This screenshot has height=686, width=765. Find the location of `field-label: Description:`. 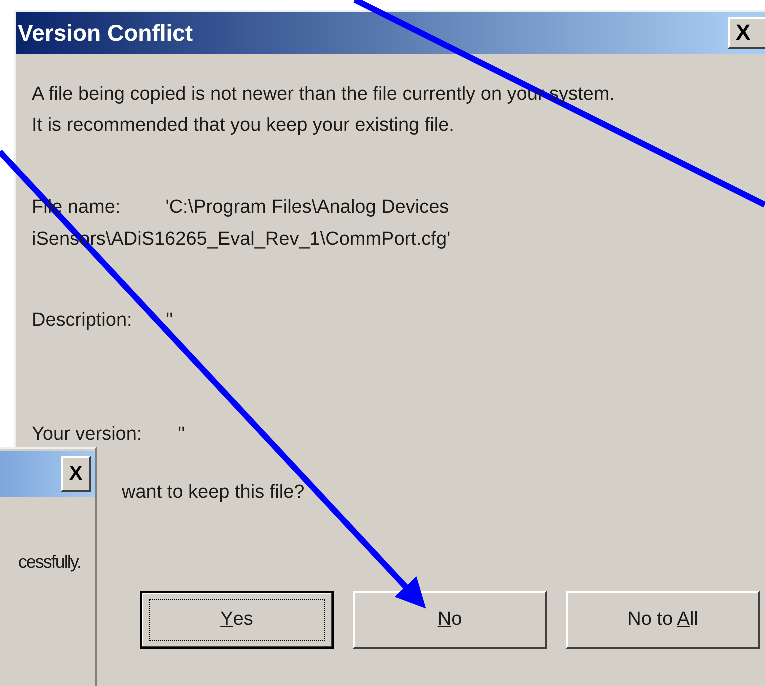

field-label: Description: is located at coordinates (83, 321).